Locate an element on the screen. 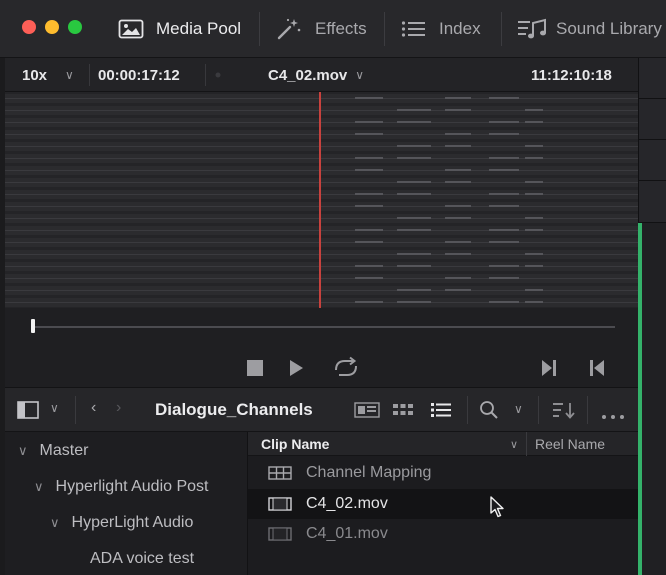  clip-list-header: Clip Name ∨ Reel Name is located at coordinates (443, 444).